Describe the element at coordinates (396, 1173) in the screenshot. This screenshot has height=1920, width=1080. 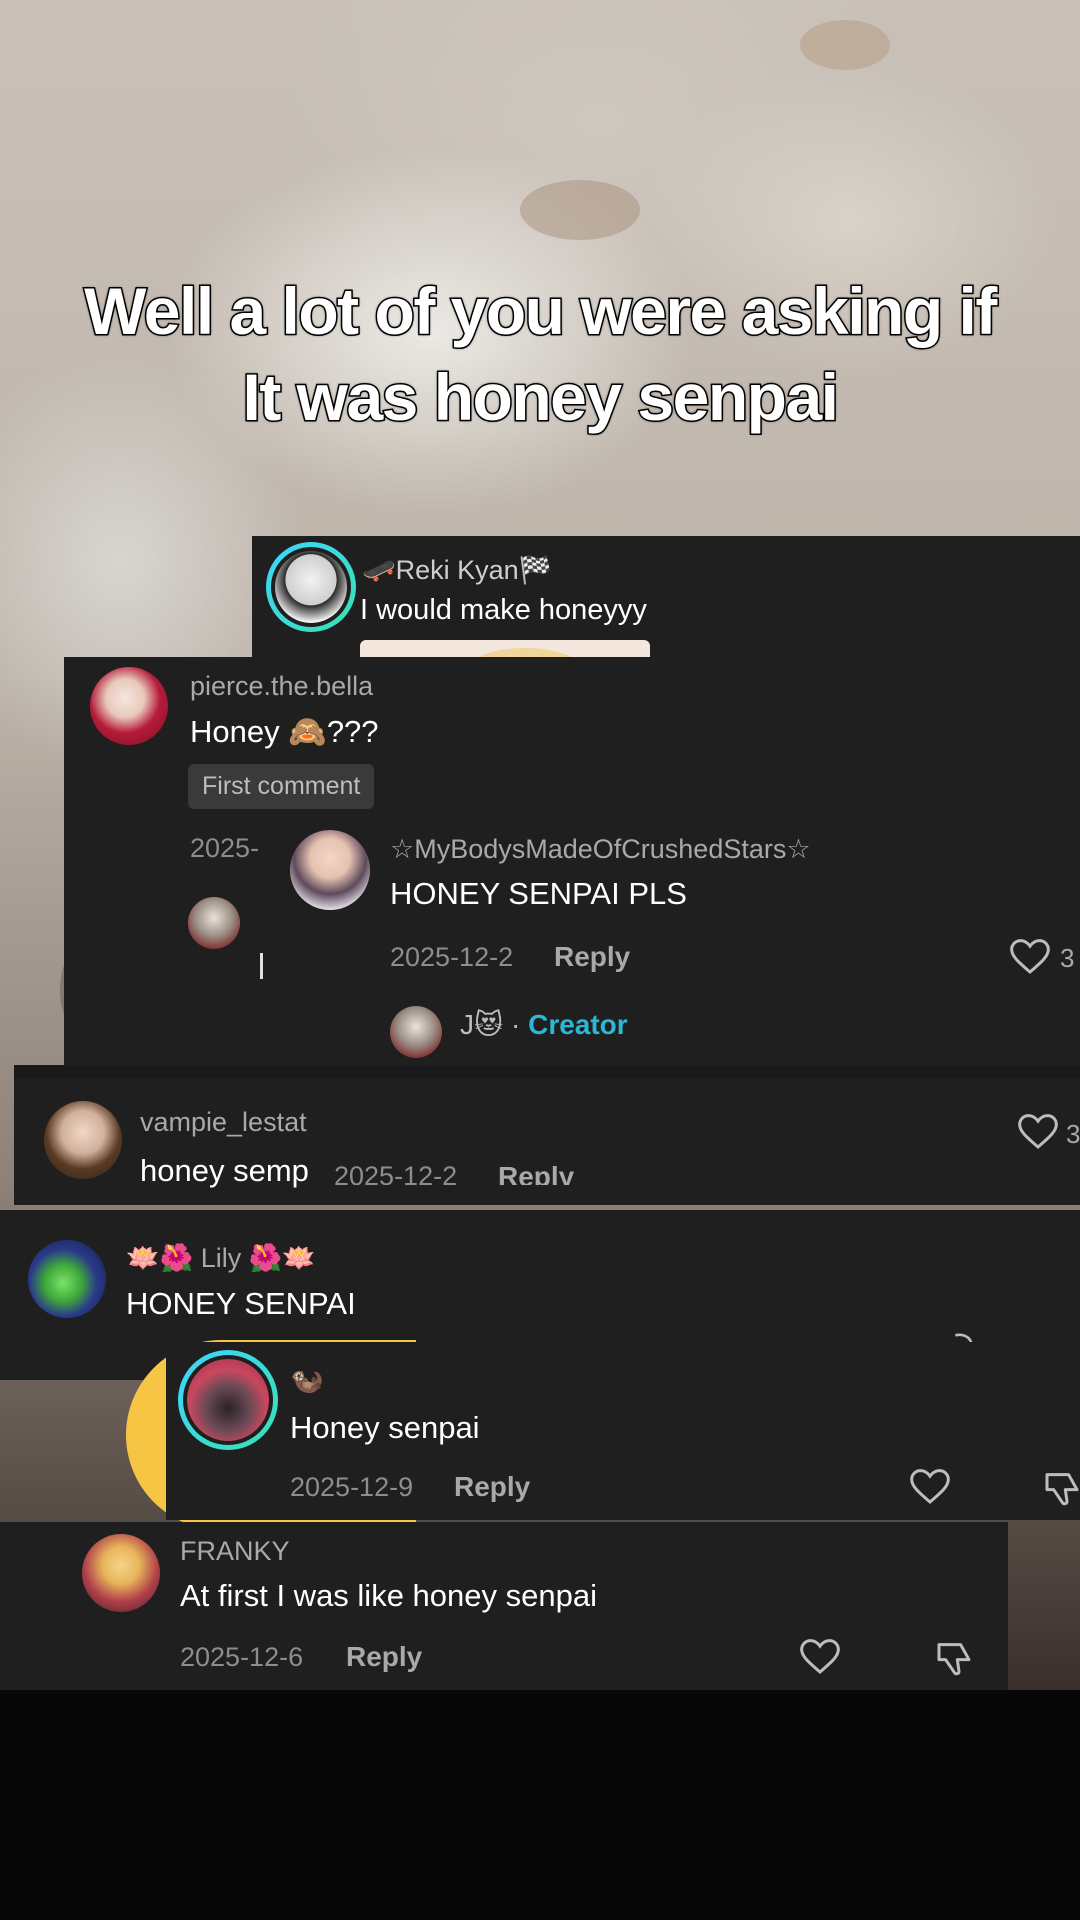
I see `overlapped-date: 2025-12-2` at that location.